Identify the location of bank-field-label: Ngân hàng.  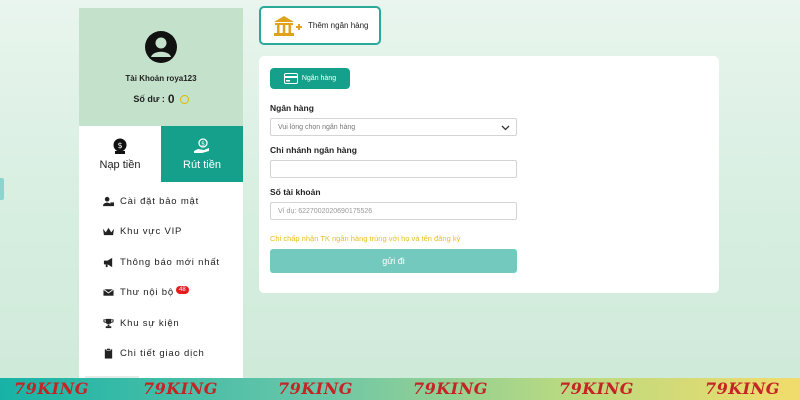
(292, 108).